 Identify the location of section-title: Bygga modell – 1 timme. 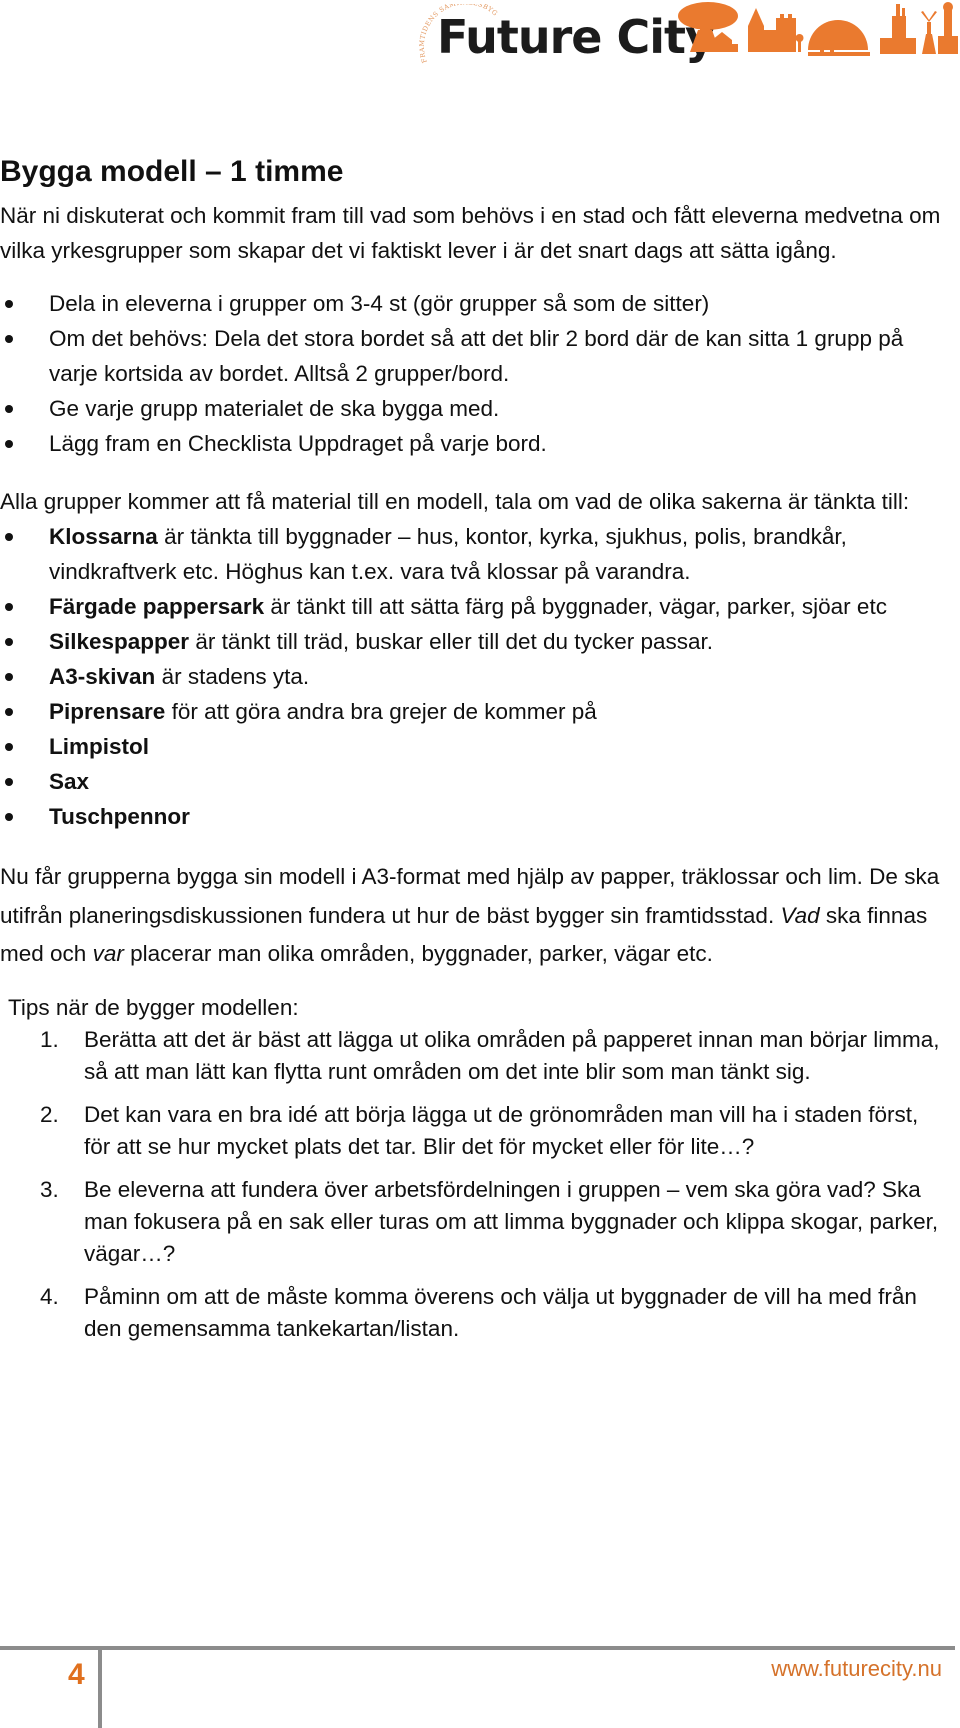
(172, 171).